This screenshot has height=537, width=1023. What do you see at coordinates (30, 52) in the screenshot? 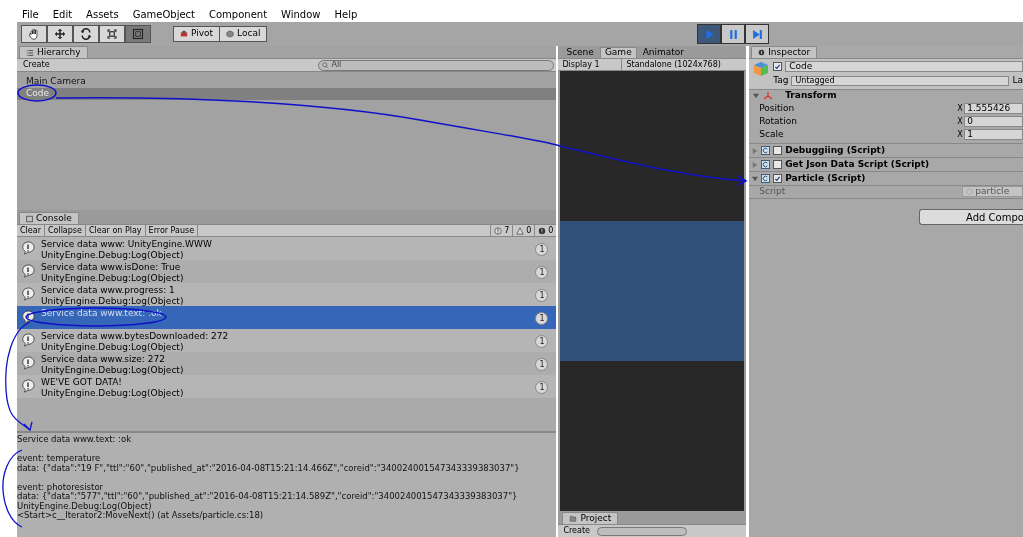
I see `list-icon` at bounding box center [30, 52].